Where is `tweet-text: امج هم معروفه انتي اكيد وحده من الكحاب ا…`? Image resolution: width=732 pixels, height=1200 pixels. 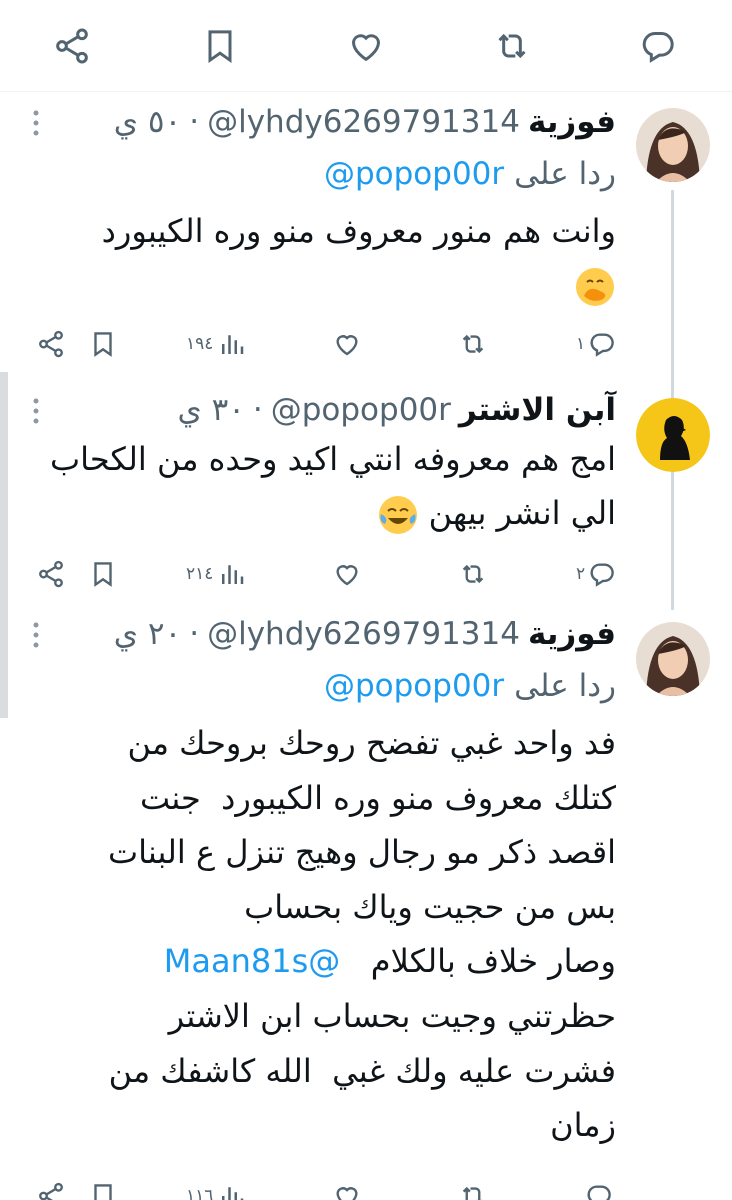
tweet-text: امج هم معروفه انتي اكيد وحده من الكحاب ا… is located at coordinates (316, 486).